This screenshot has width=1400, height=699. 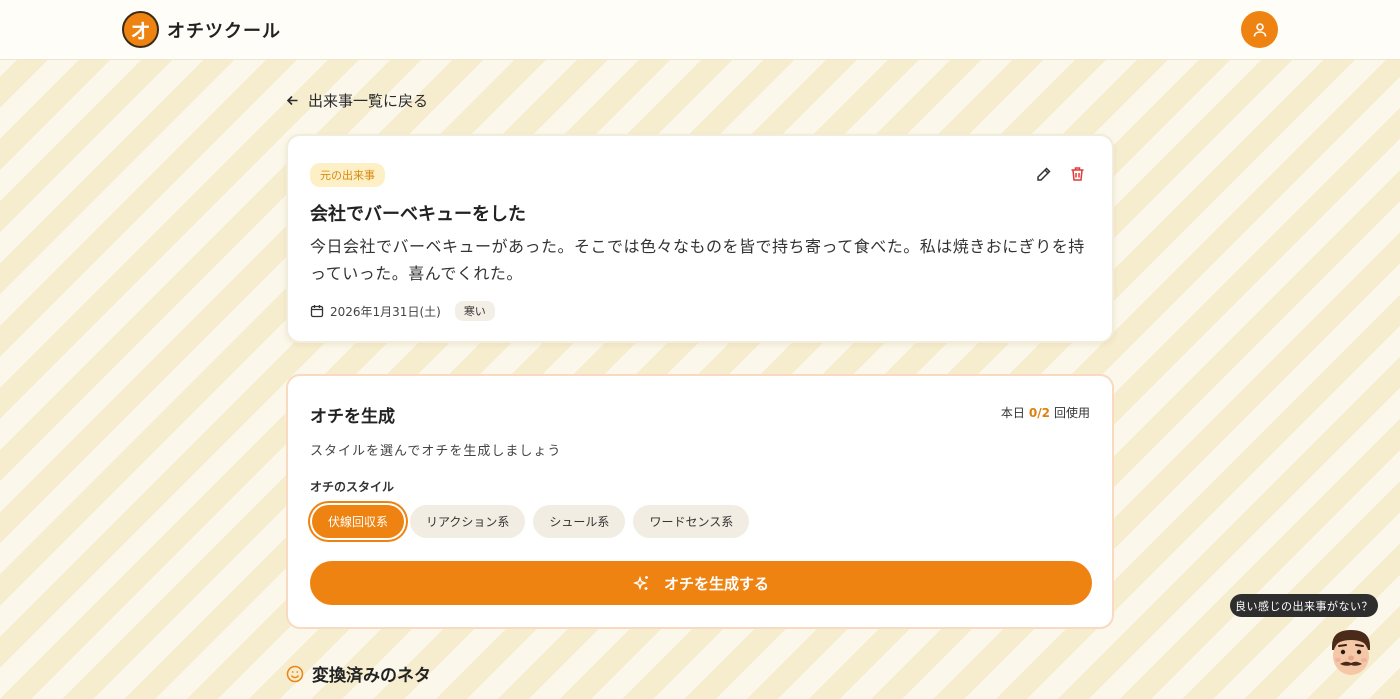 What do you see at coordinates (385, 311) in the screenshot?
I see `event-date: 2026年1月31日(土)` at bounding box center [385, 311].